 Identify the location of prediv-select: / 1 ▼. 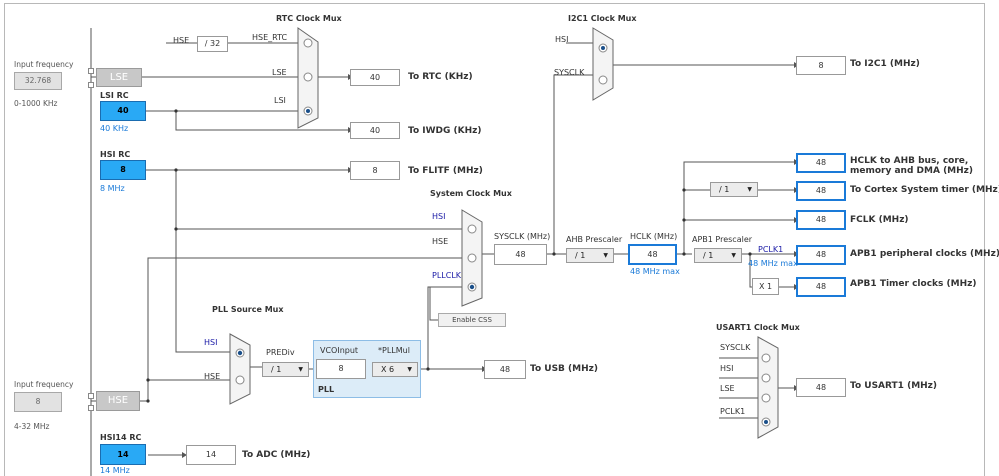
(285, 369).